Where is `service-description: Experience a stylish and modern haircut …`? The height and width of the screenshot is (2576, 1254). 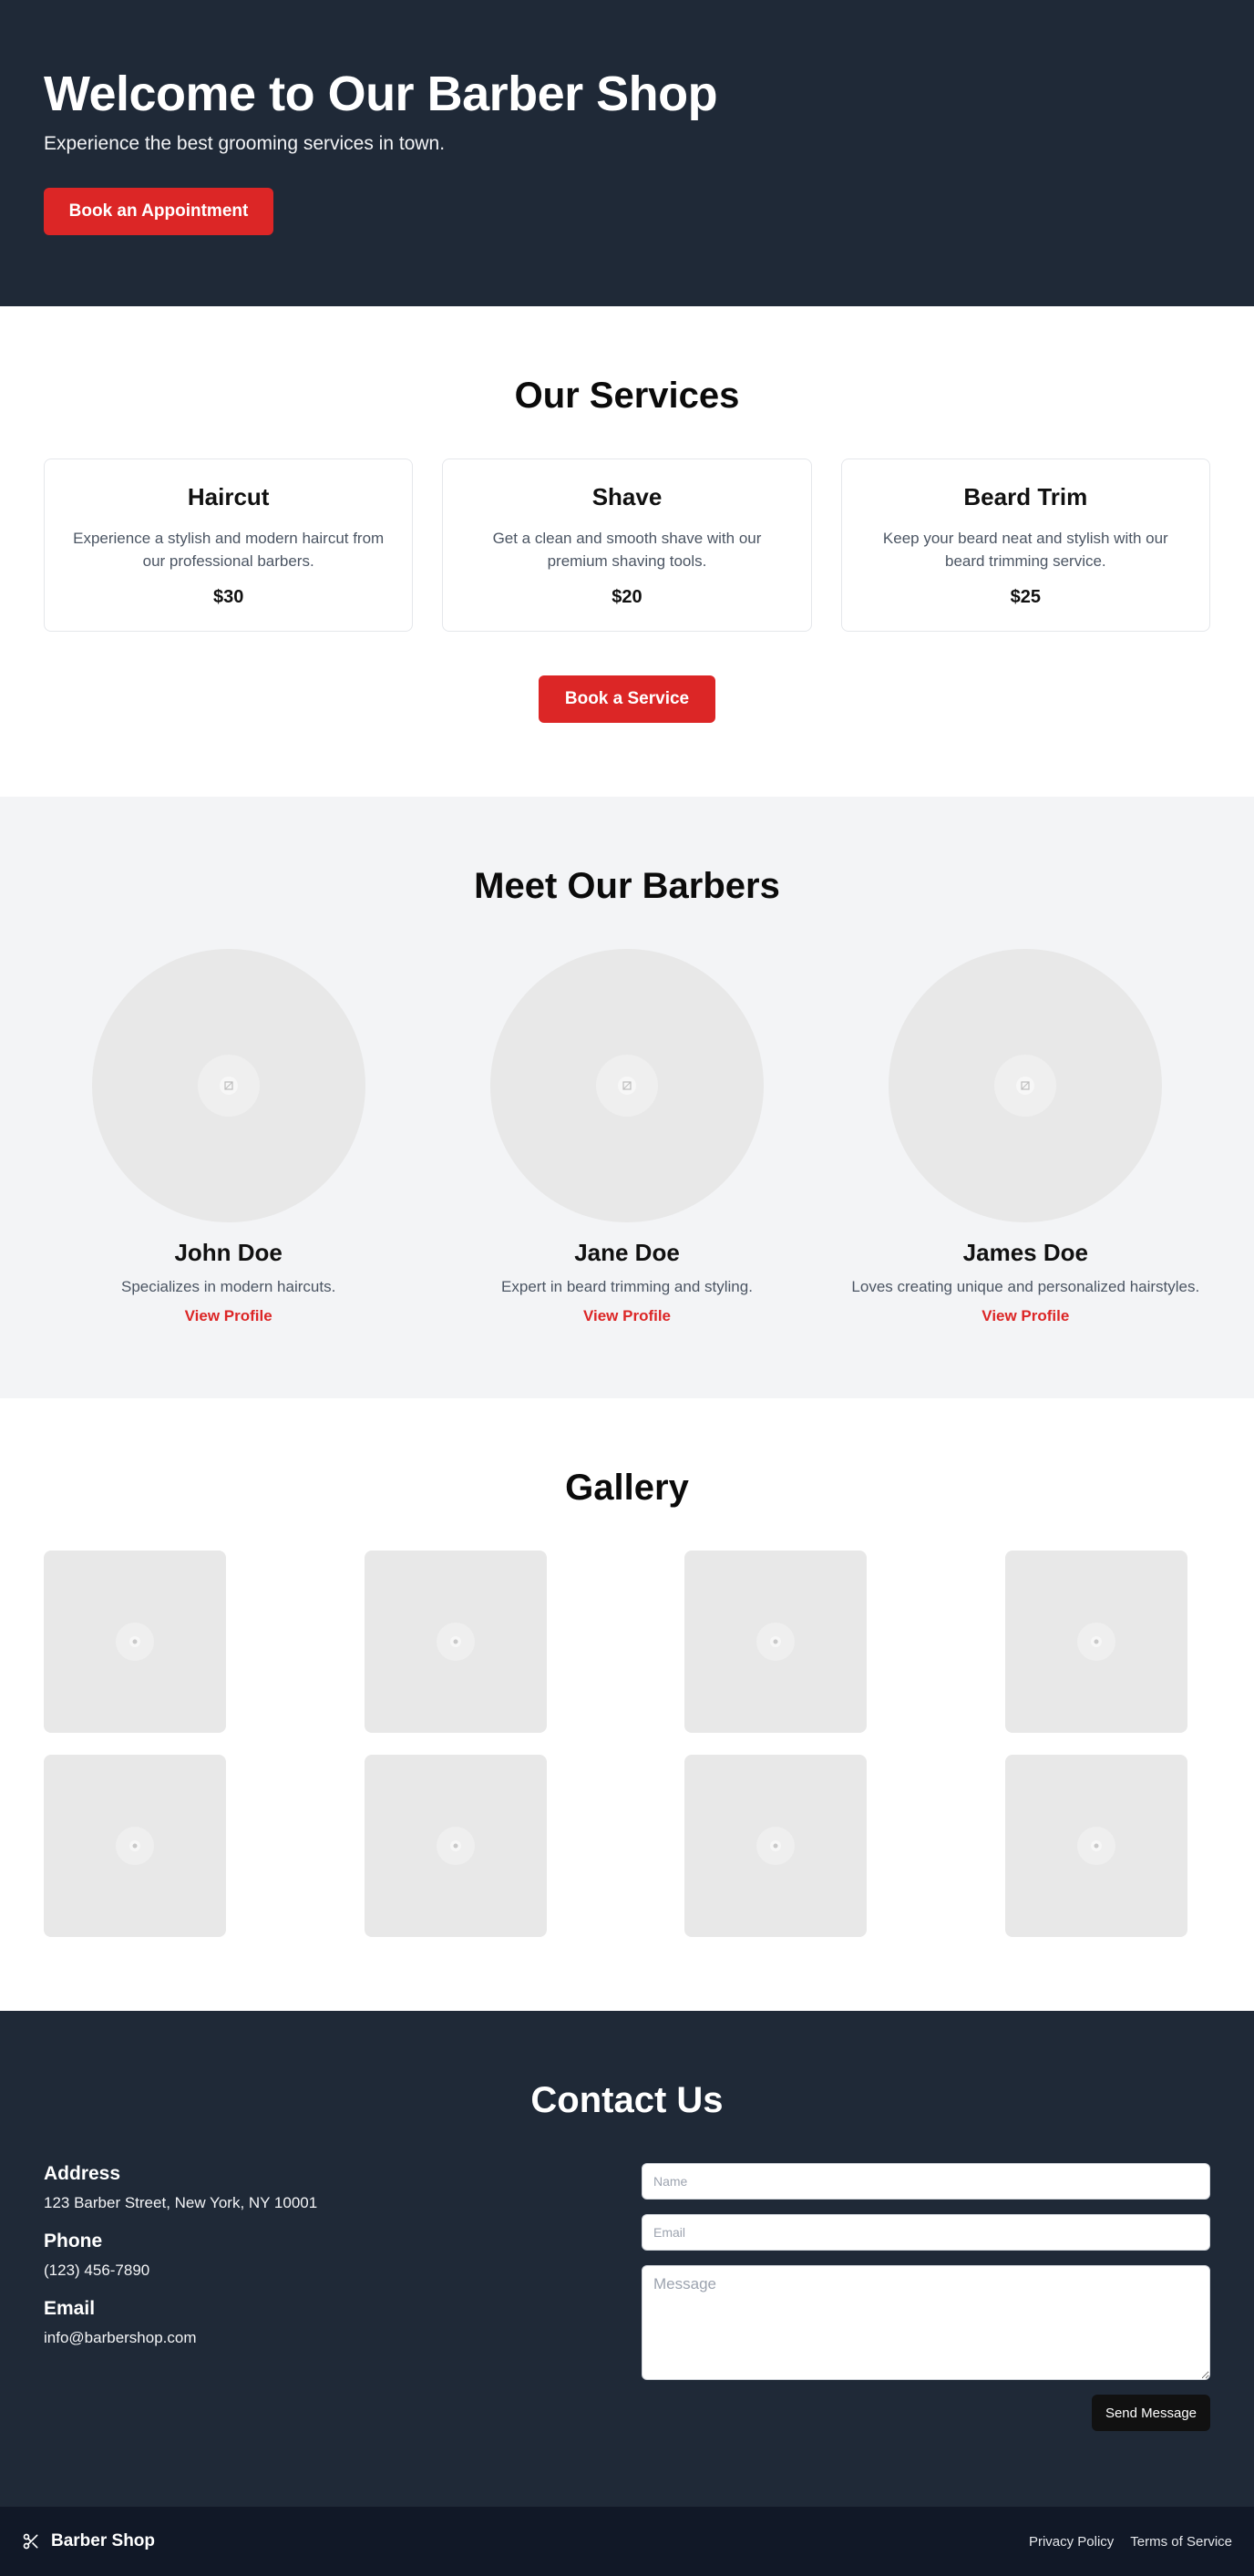
service-description: Experience a stylish and modern haircut … is located at coordinates (229, 550).